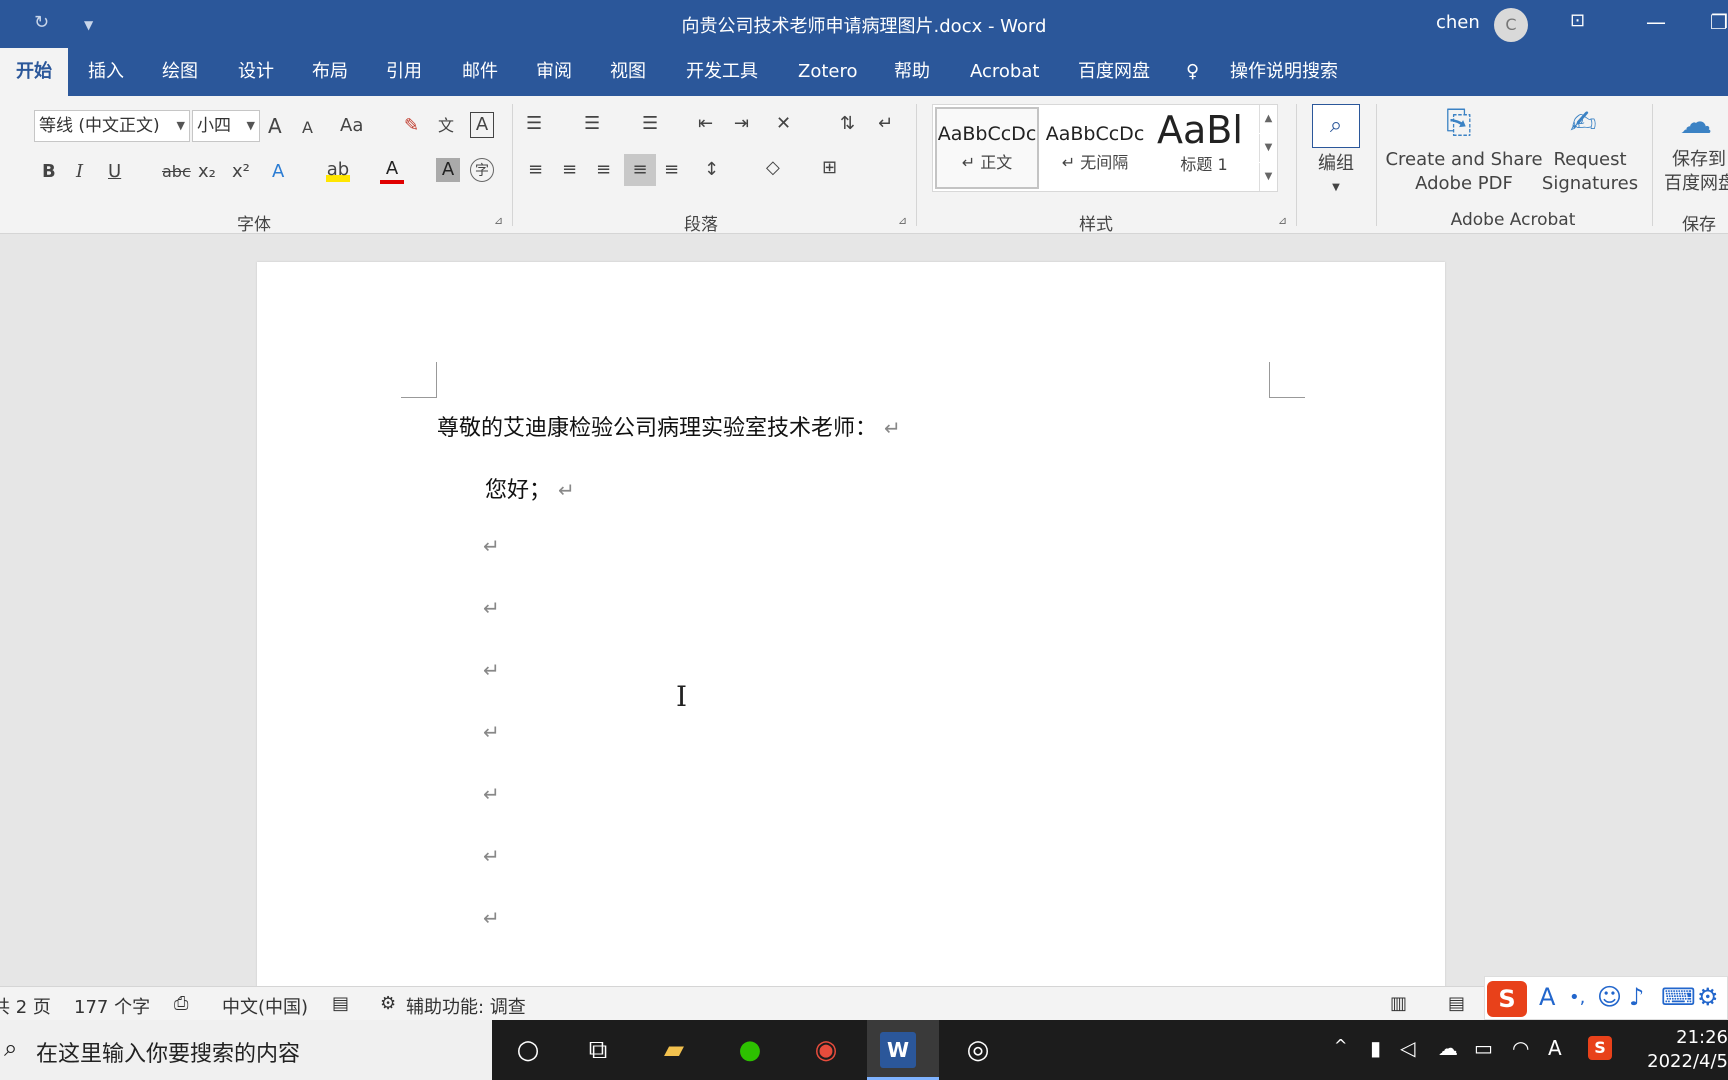 This screenshot has height=1080, width=1728. Describe the element at coordinates (1268, 148) in the screenshot. I see `gallery-down-icon: ▼` at that location.